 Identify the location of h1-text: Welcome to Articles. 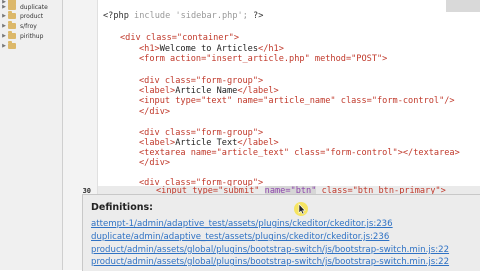
(209, 49).